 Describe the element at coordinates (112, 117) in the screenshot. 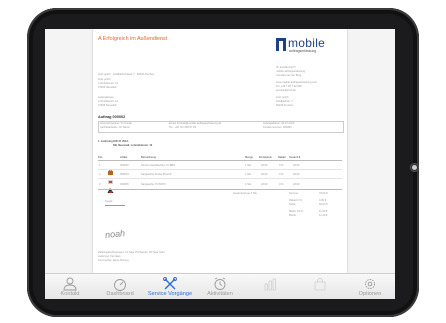

I see `order-title: Auftrag 000002` at that location.